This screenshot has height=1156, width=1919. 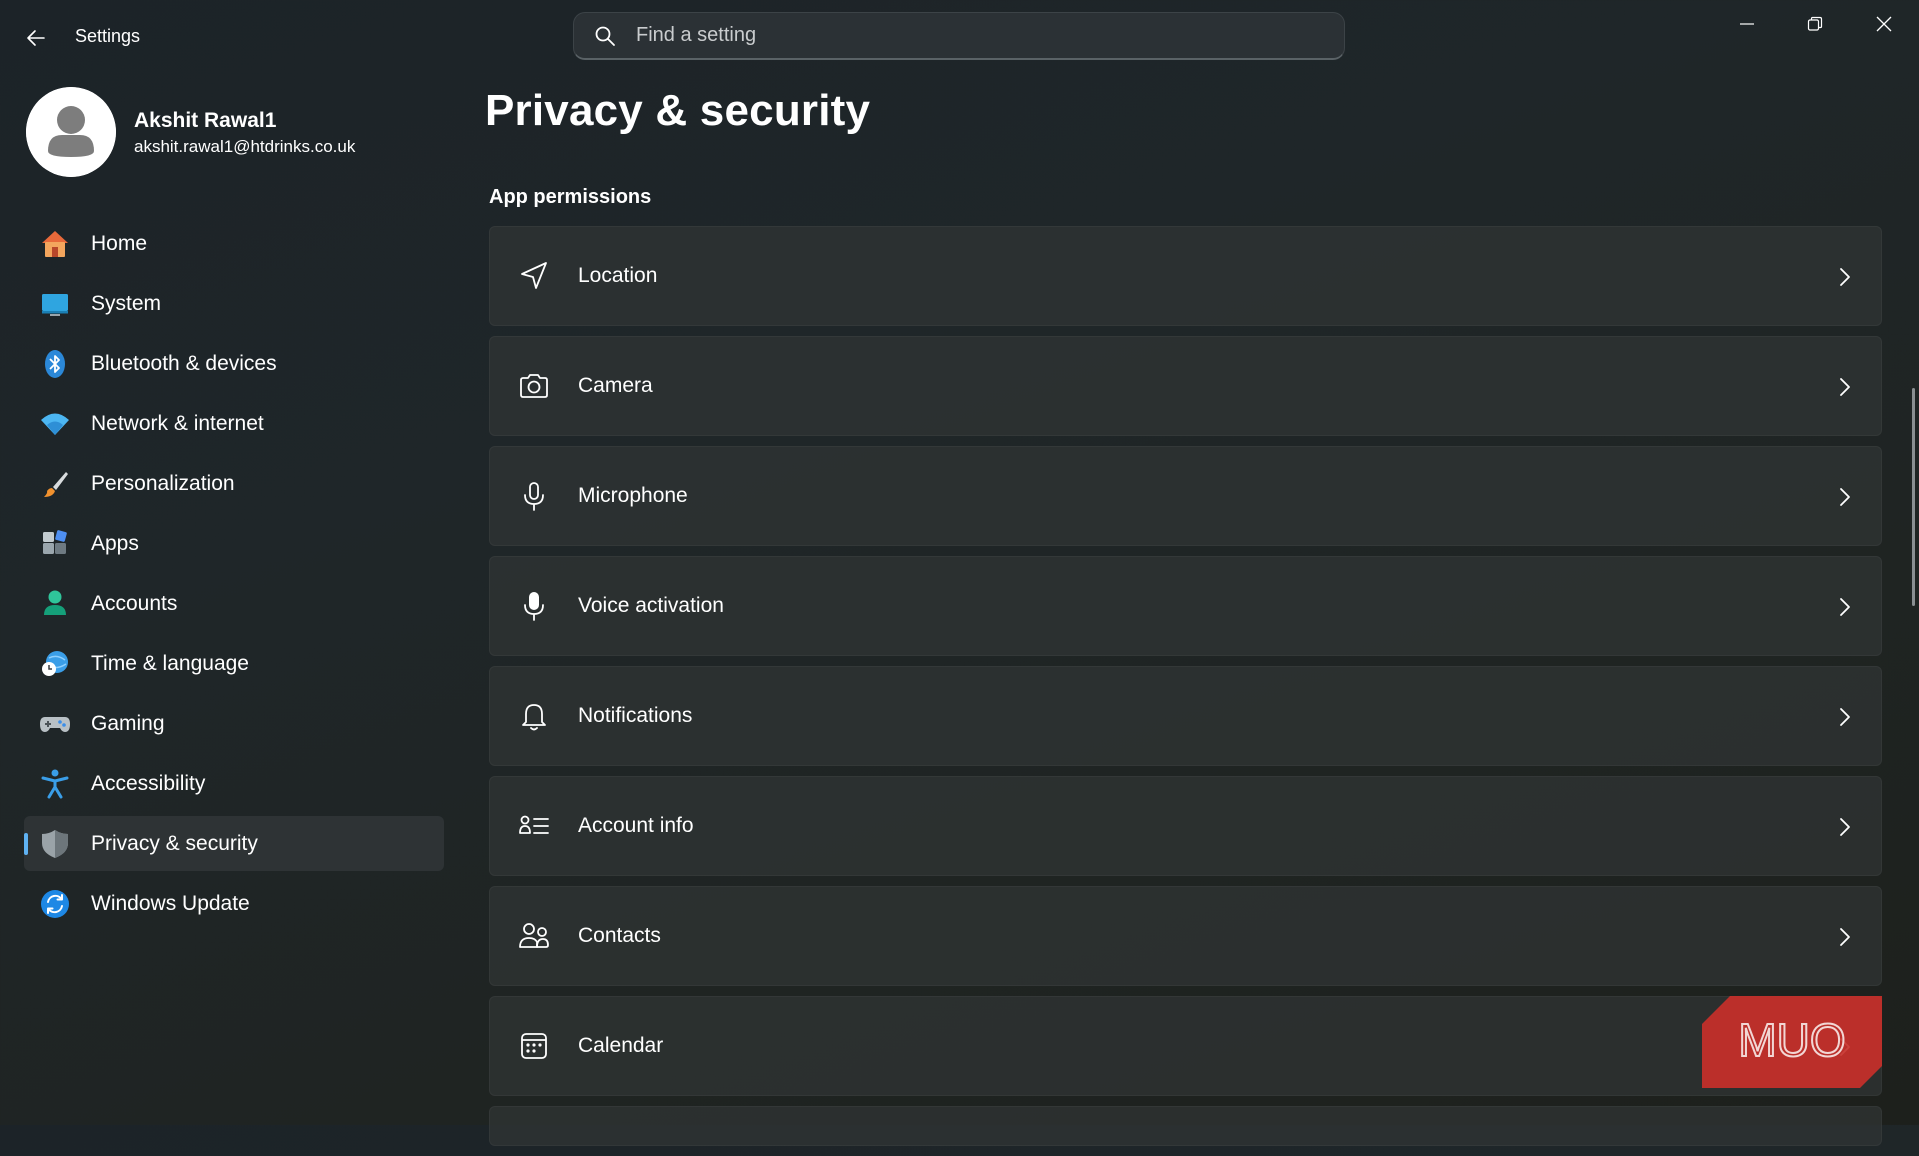 I want to click on wifi-icon, so click(x=55, y=424).